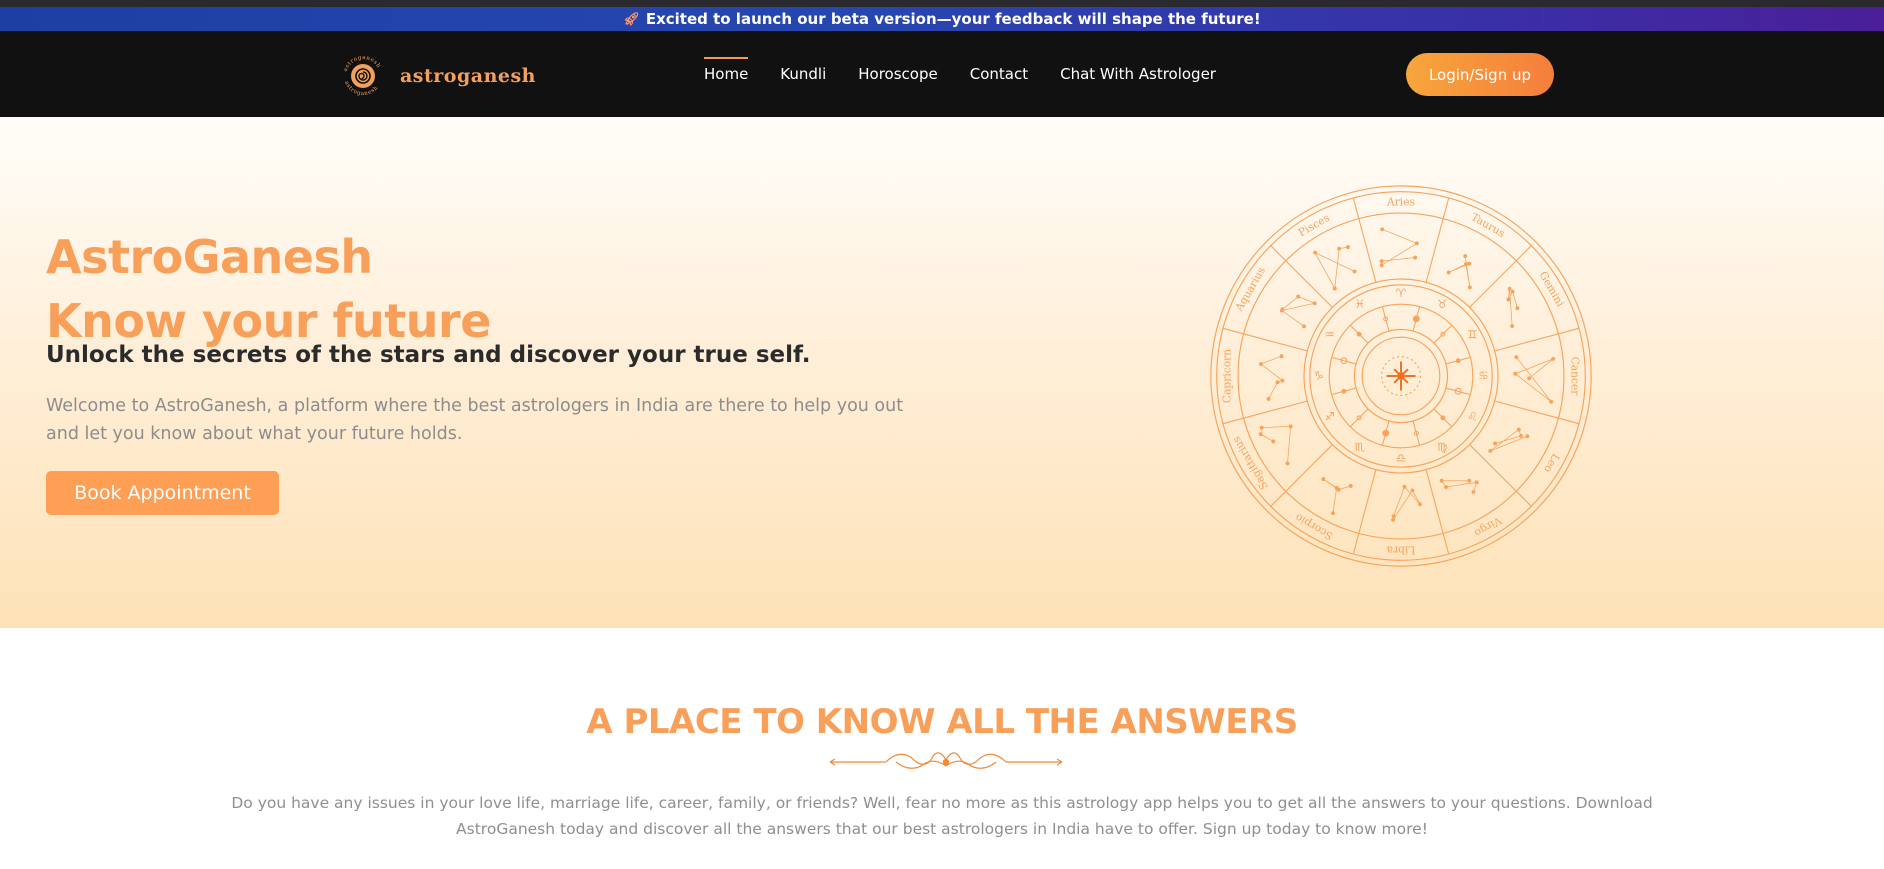  I want to click on book-appointment-button: Book Appointment, so click(162, 493).